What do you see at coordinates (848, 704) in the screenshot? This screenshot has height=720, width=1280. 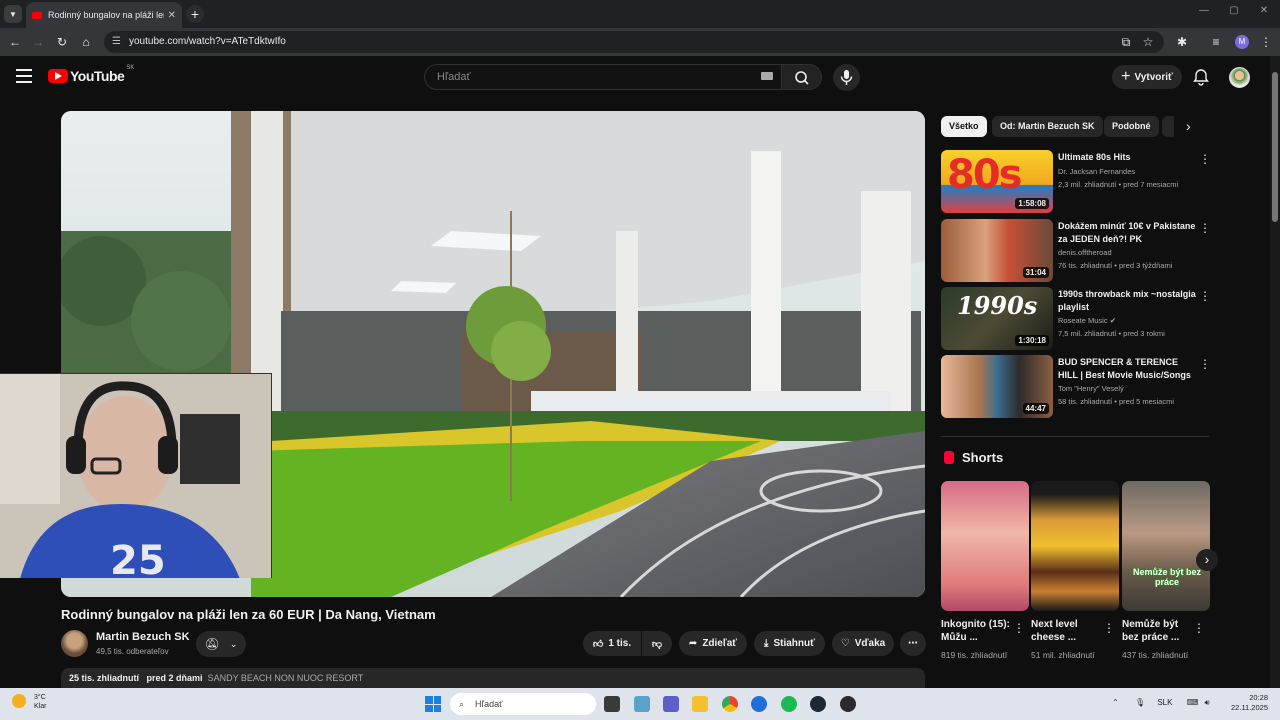 I see `app-icon` at bounding box center [848, 704].